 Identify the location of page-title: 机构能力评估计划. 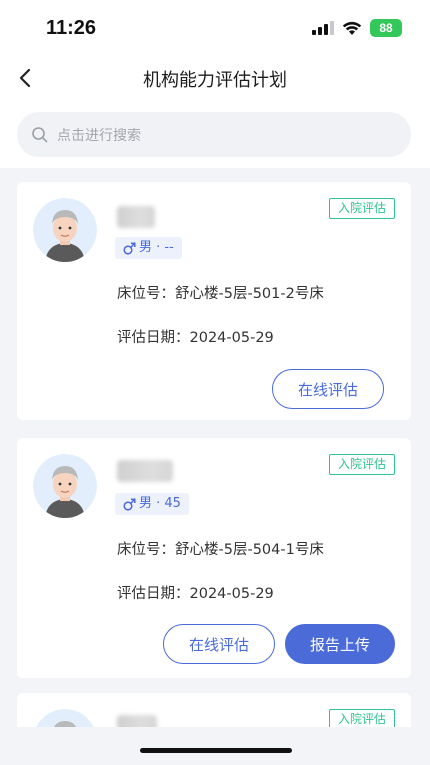
(215, 80).